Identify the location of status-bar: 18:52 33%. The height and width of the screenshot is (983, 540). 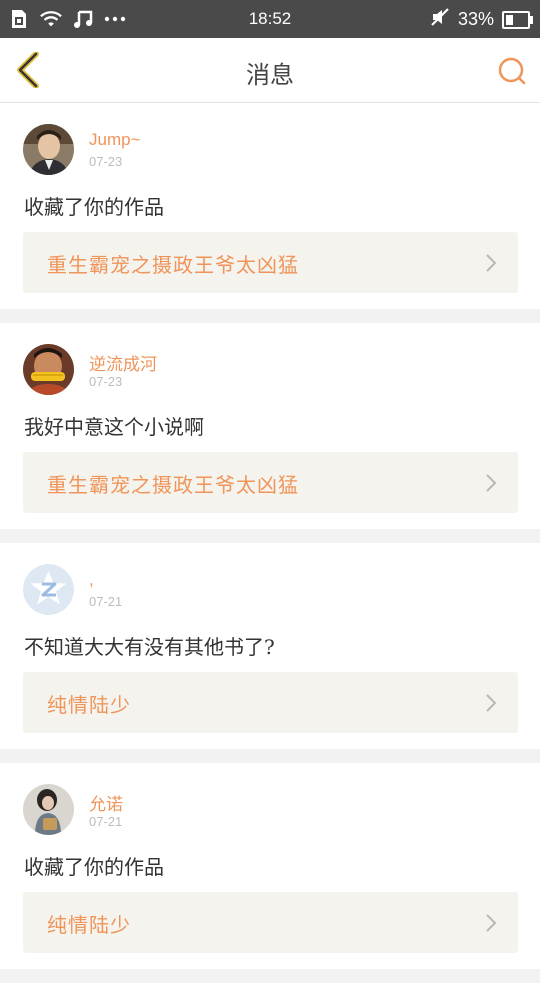
(270, 19).